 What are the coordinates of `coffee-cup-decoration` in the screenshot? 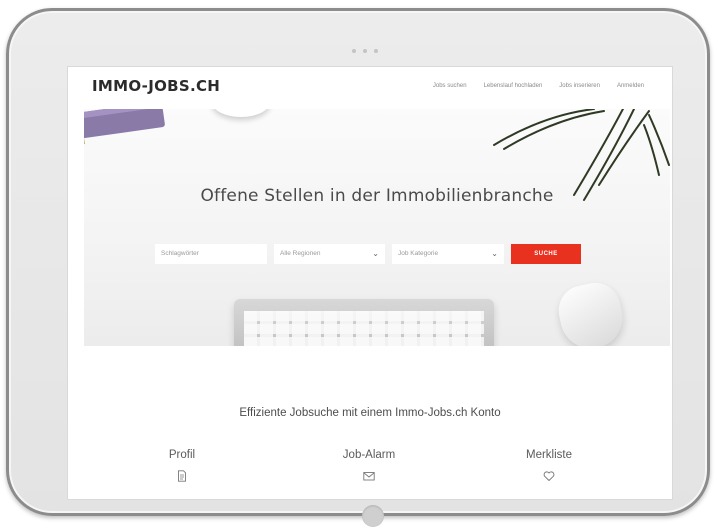 It's located at (241, 113).